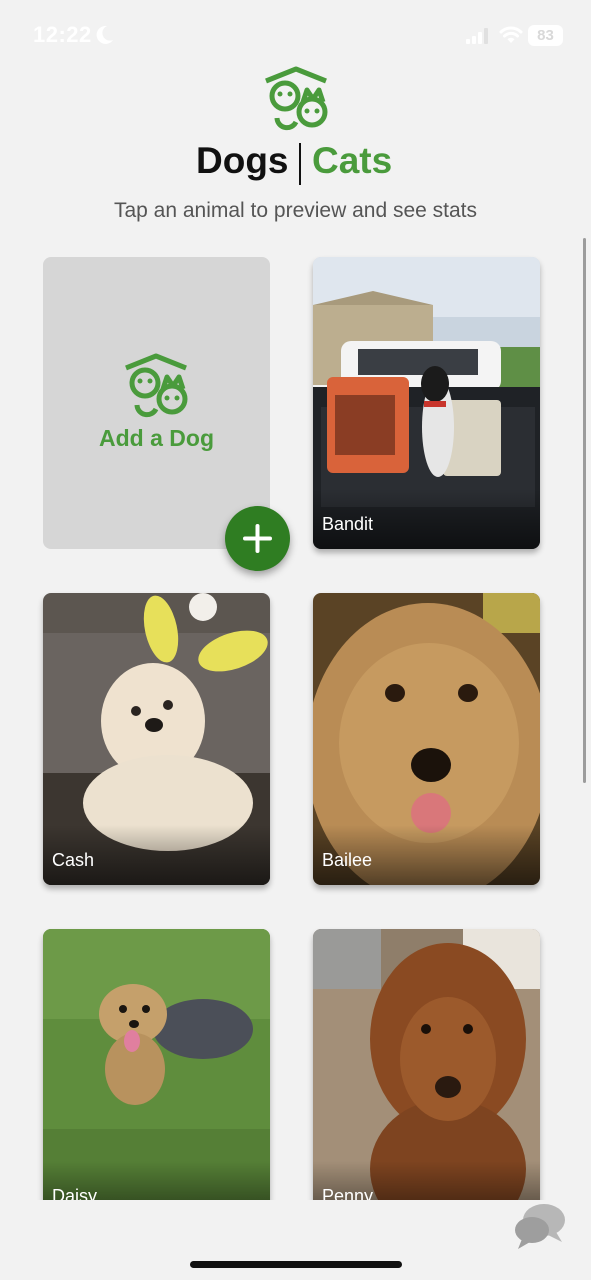 The width and height of the screenshot is (591, 1280). Describe the element at coordinates (545, 35) in the screenshot. I see `battery-icon: 83` at that location.